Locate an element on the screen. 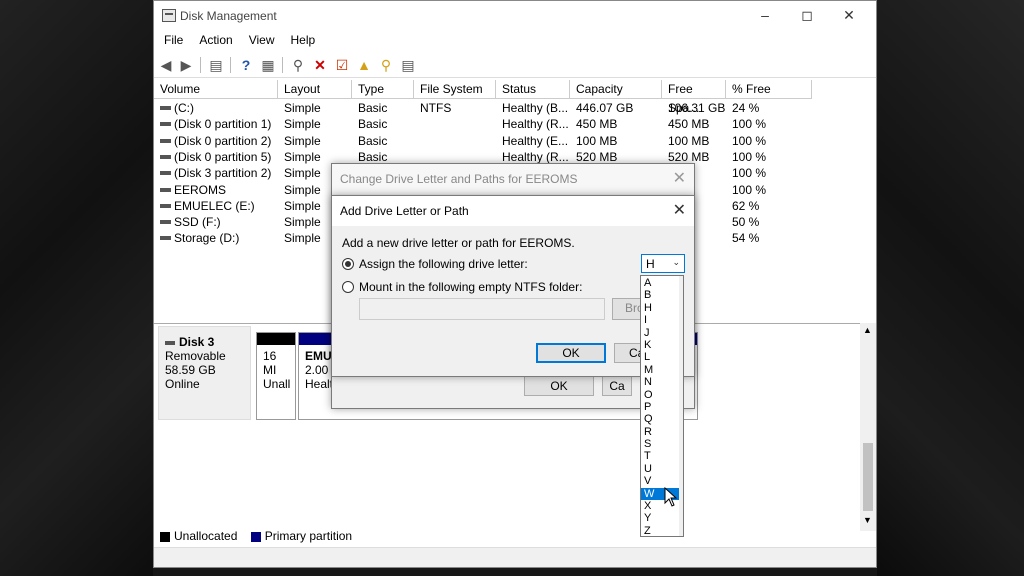  mount-folder-input is located at coordinates (482, 309).